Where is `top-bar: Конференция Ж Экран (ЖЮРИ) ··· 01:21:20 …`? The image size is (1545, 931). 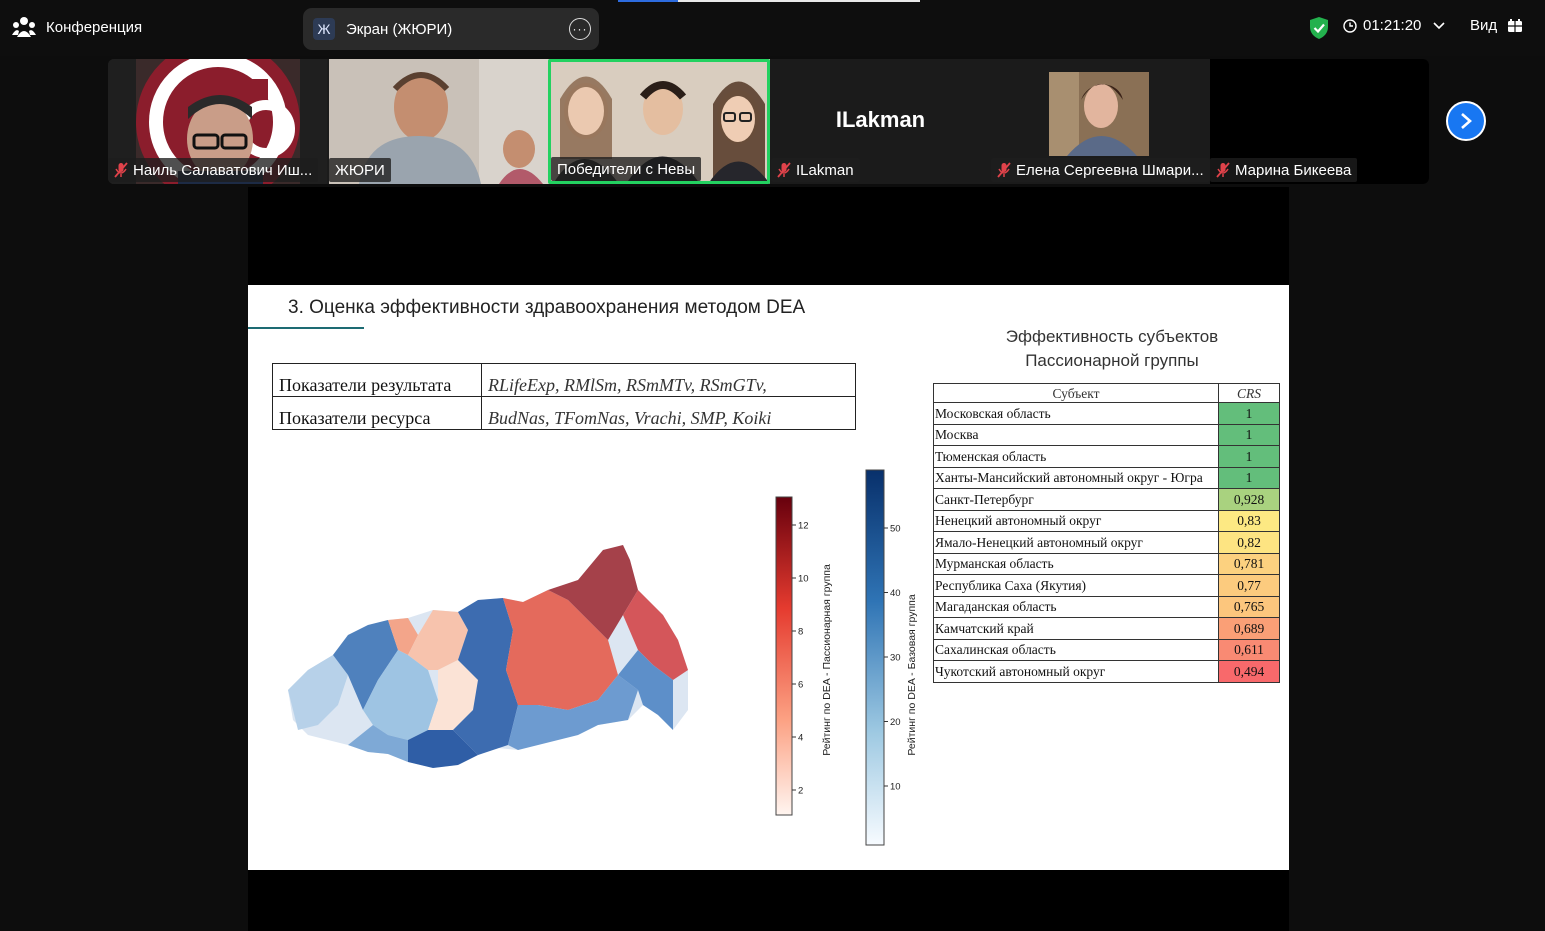 top-bar: Конференция Ж Экран (ЖЮРИ) ··· 01:21:20 … is located at coordinates (772, 28).